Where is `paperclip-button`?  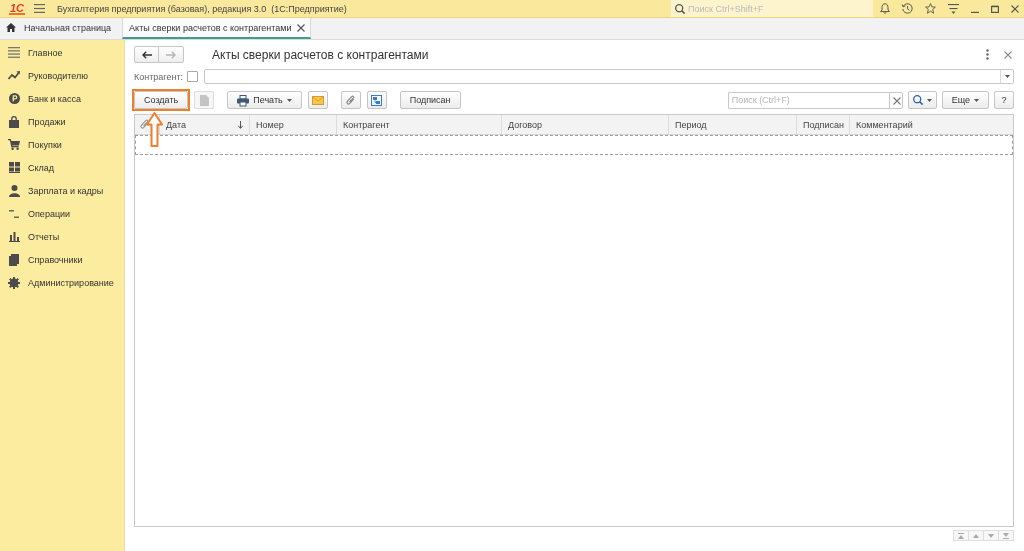 paperclip-button is located at coordinates (350, 100).